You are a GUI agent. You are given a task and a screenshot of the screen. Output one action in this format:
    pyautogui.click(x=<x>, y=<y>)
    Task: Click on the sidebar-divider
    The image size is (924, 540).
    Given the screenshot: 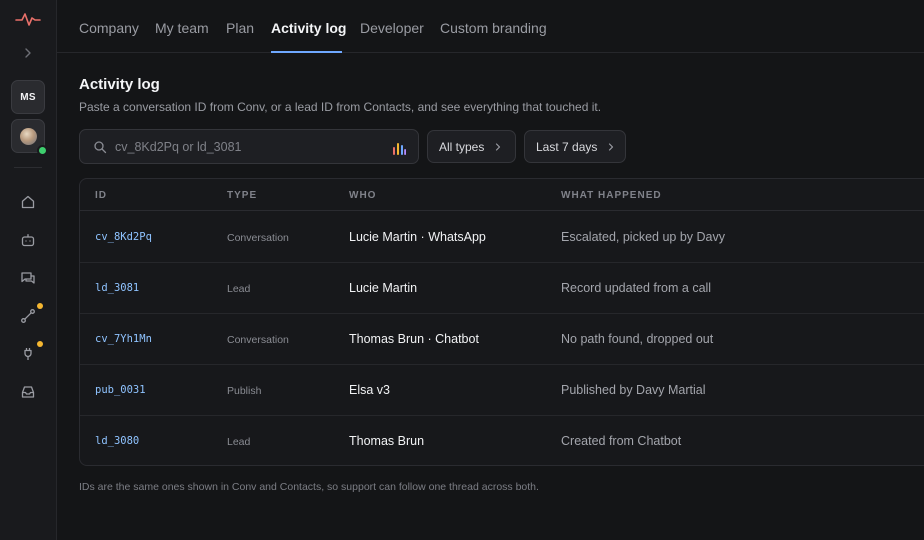 What is the action you would take?
    pyautogui.click(x=28, y=167)
    